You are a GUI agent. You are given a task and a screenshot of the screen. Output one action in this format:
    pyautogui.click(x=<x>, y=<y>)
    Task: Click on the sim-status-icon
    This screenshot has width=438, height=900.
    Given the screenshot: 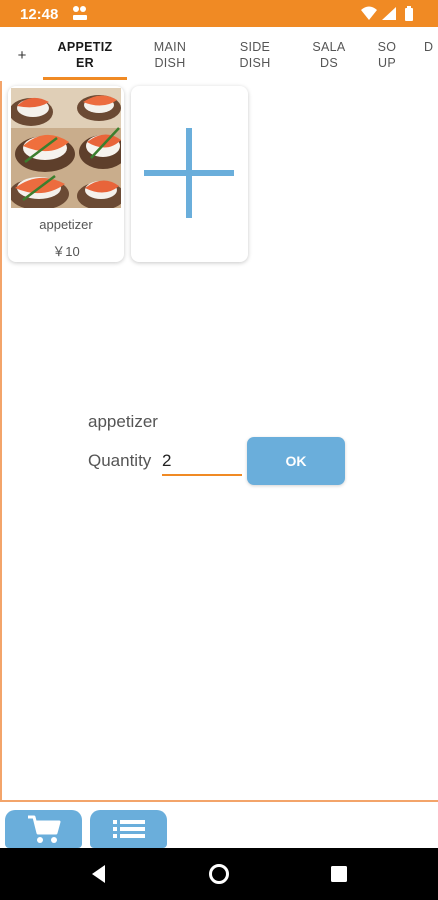 What is the action you would take?
    pyautogui.click(x=80, y=13)
    